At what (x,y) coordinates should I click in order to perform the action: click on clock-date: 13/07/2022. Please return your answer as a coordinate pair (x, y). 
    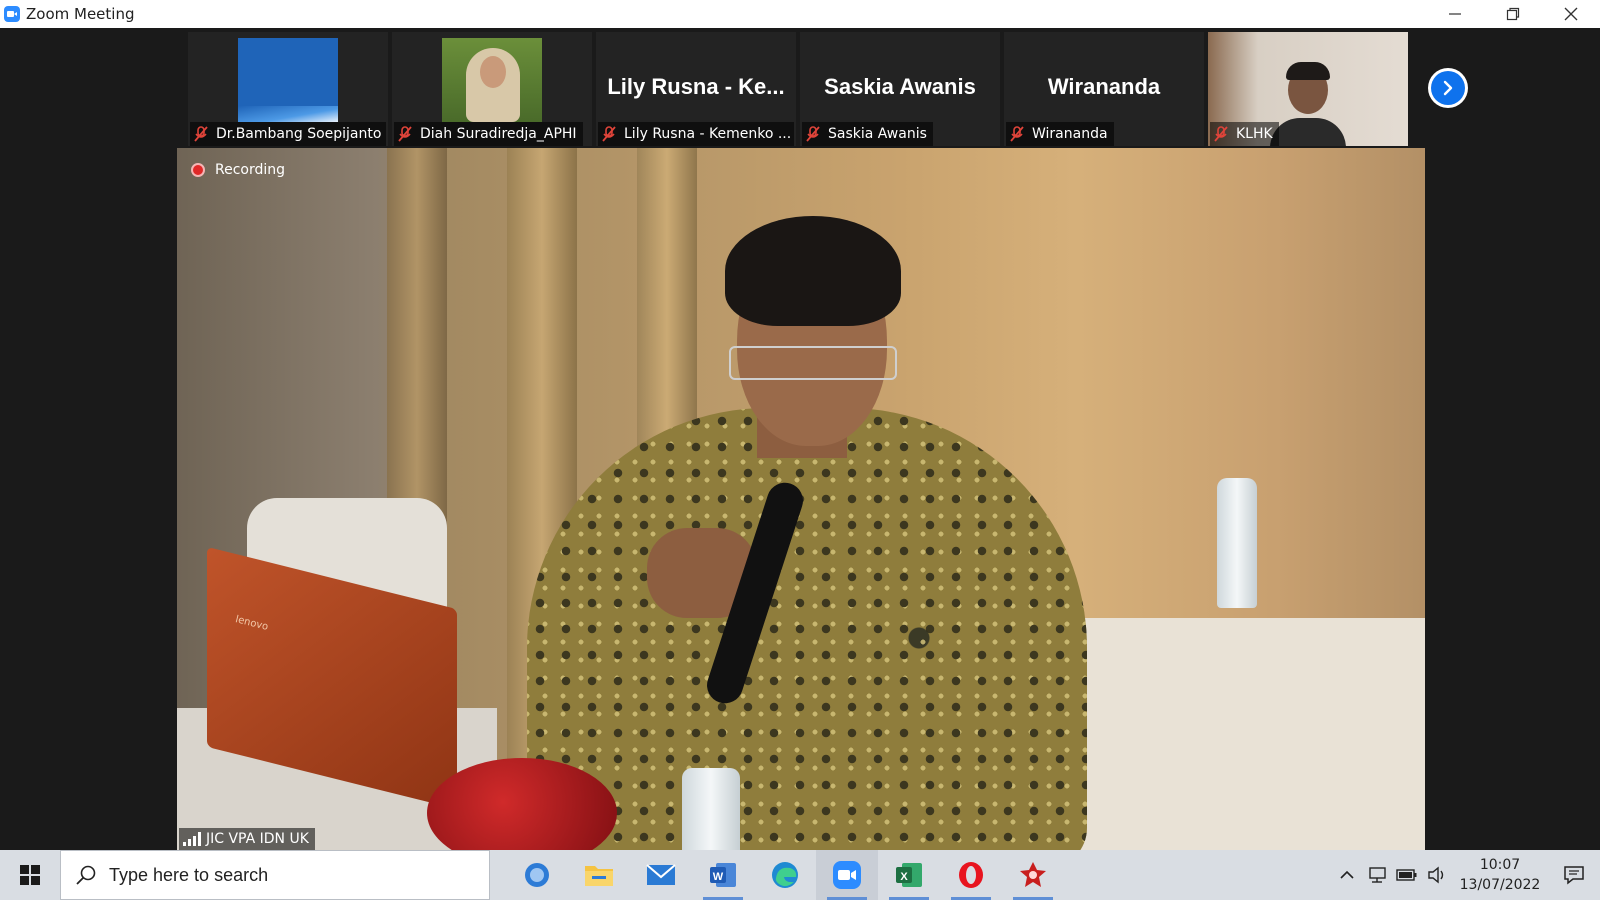
    Looking at the image, I should click on (1500, 885).